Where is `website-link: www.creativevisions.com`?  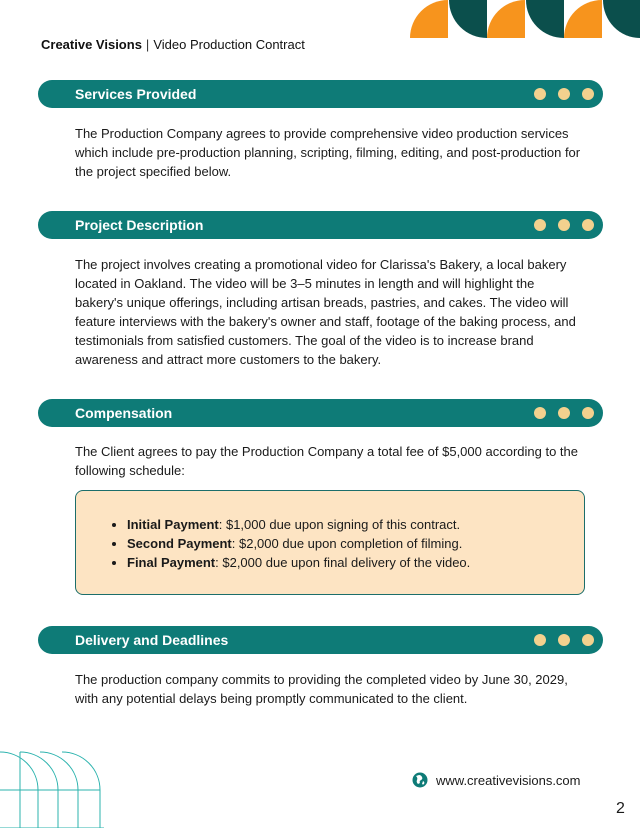 website-link: www.creativevisions.com is located at coordinates (496, 780).